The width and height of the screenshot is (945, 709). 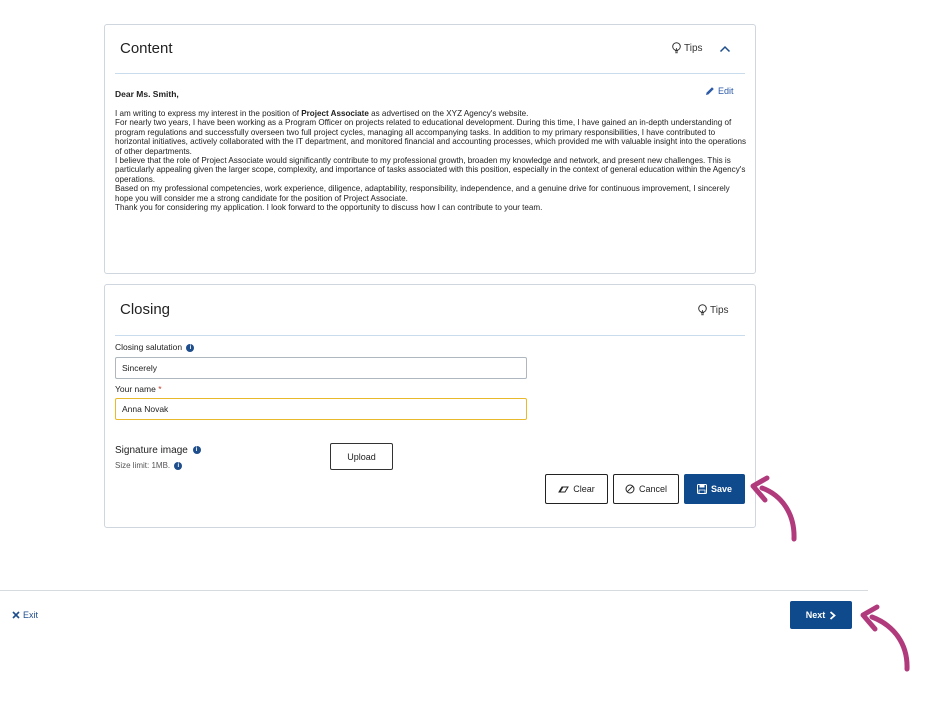 What do you see at coordinates (630, 489) in the screenshot?
I see `cancel-icon` at bounding box center [630, 489].